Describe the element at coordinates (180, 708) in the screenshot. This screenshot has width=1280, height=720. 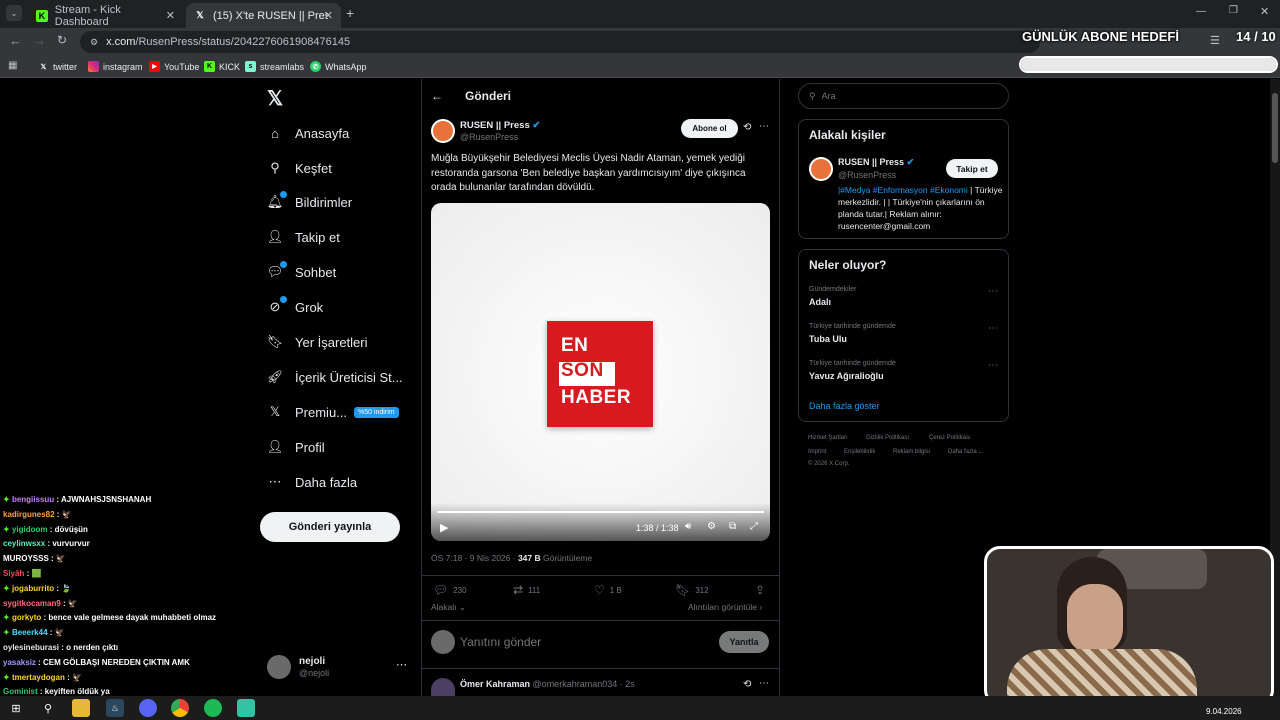
I see `chrome-icon` at that location.